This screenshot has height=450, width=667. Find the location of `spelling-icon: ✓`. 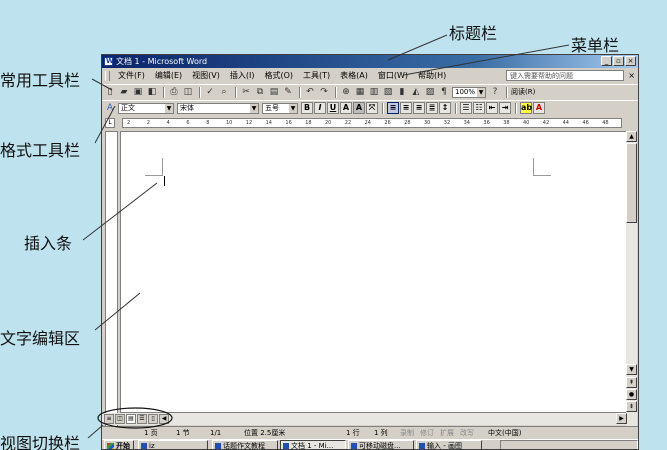

spelling-icon: ✓ is located at coordinates (210, 92).